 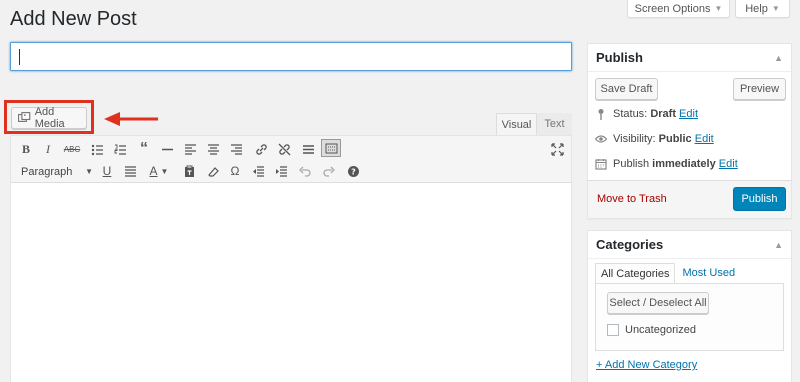 What do you see at coordinates (631, 164) in the screenshot?
I see `schedule-label: Publish` at bounding box center [631, 164].